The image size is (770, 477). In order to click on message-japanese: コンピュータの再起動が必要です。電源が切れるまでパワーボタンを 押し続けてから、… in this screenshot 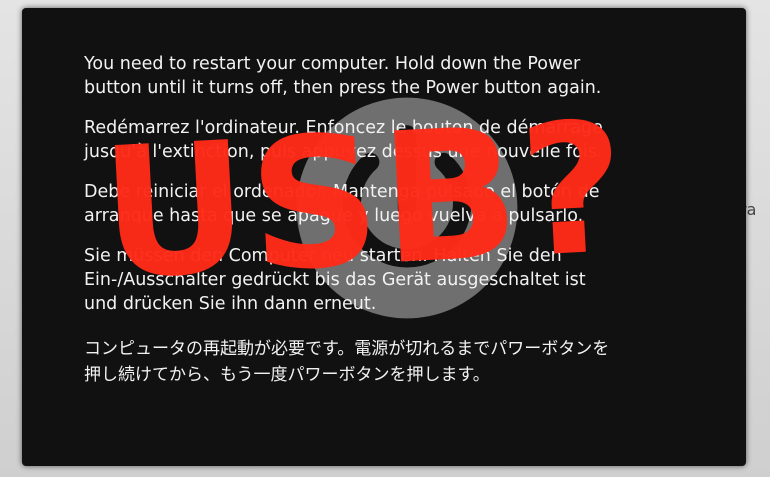, I will do `click(347, 362)`.